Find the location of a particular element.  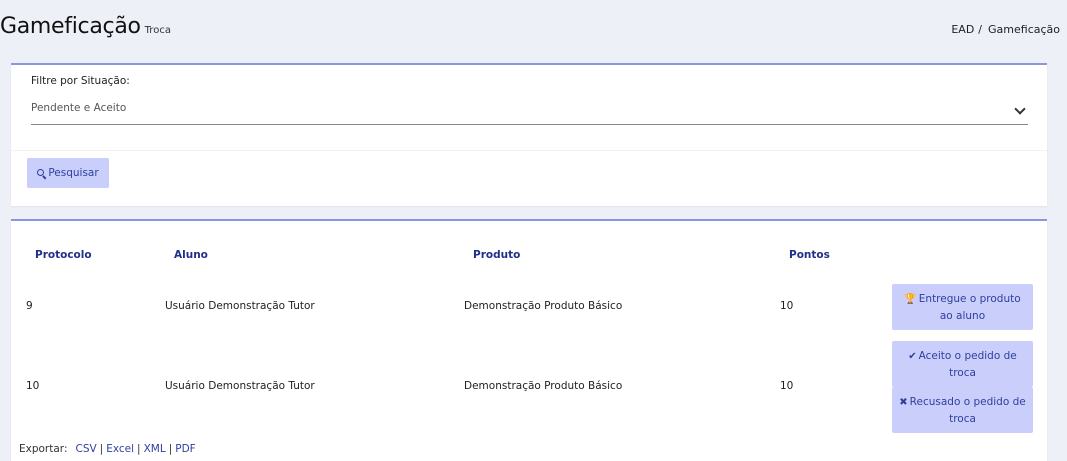

search-button-label: Pesquisar is located at coordinates (73, 173).